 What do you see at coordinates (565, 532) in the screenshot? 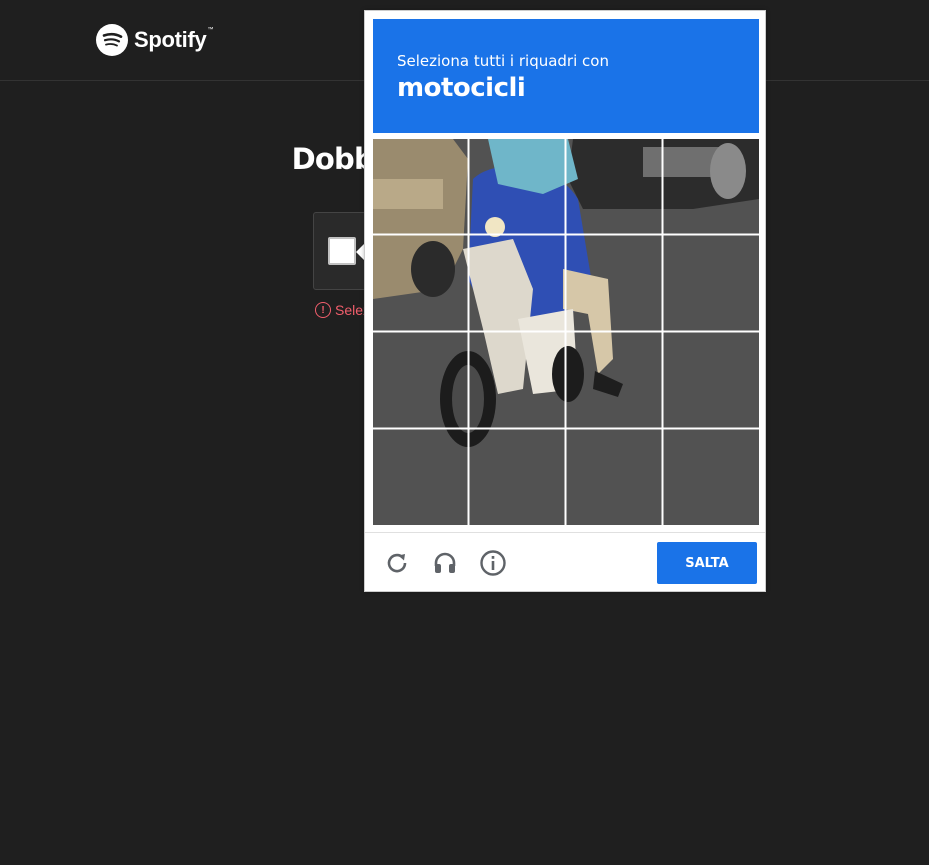
I see `footer-divider` at bounding box center [565, 532].